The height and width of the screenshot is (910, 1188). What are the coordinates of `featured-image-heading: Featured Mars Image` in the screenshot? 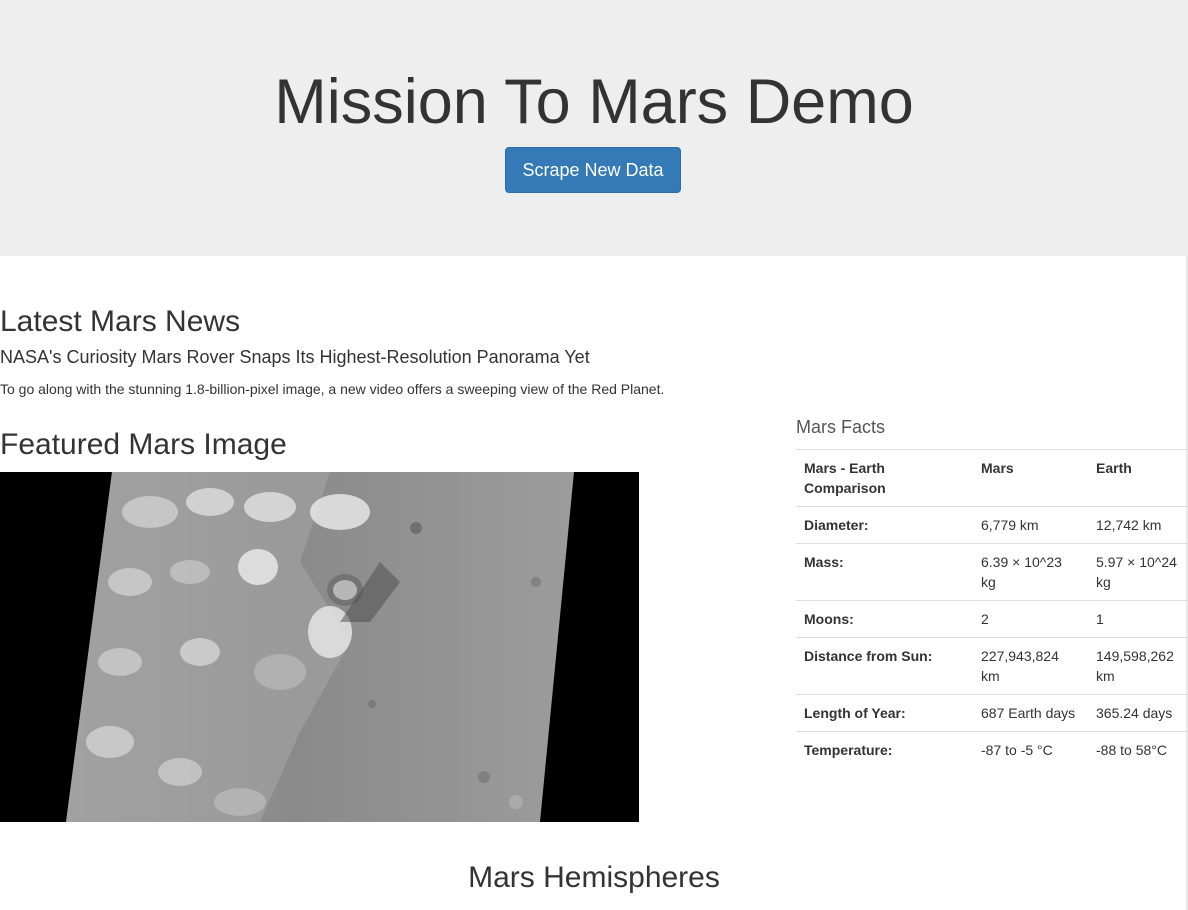 It's located at (143, 444).